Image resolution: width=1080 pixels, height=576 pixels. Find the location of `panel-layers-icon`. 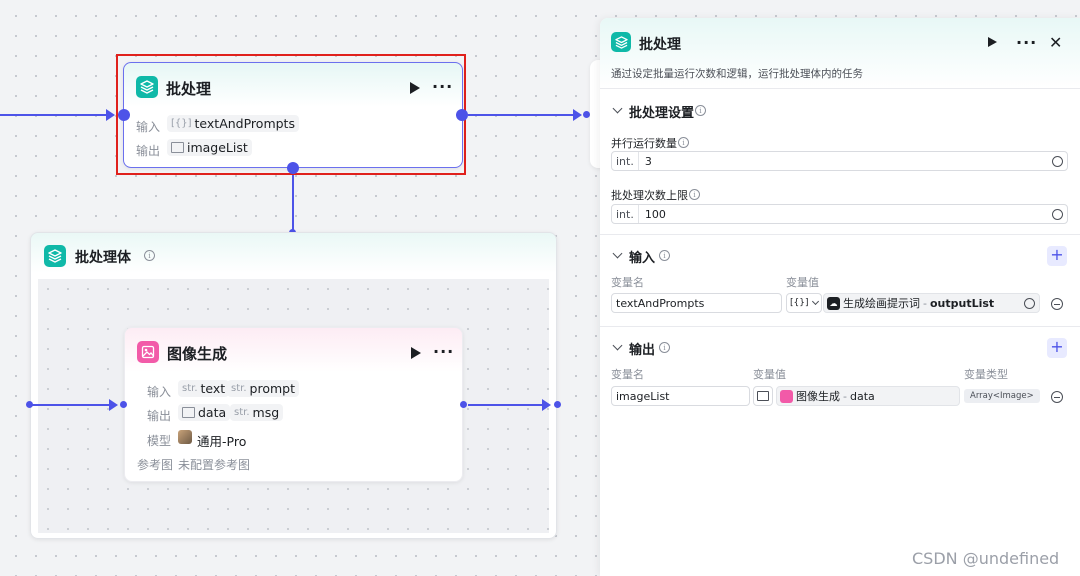

panel-layers-icon is located at coordinates (621, 42).